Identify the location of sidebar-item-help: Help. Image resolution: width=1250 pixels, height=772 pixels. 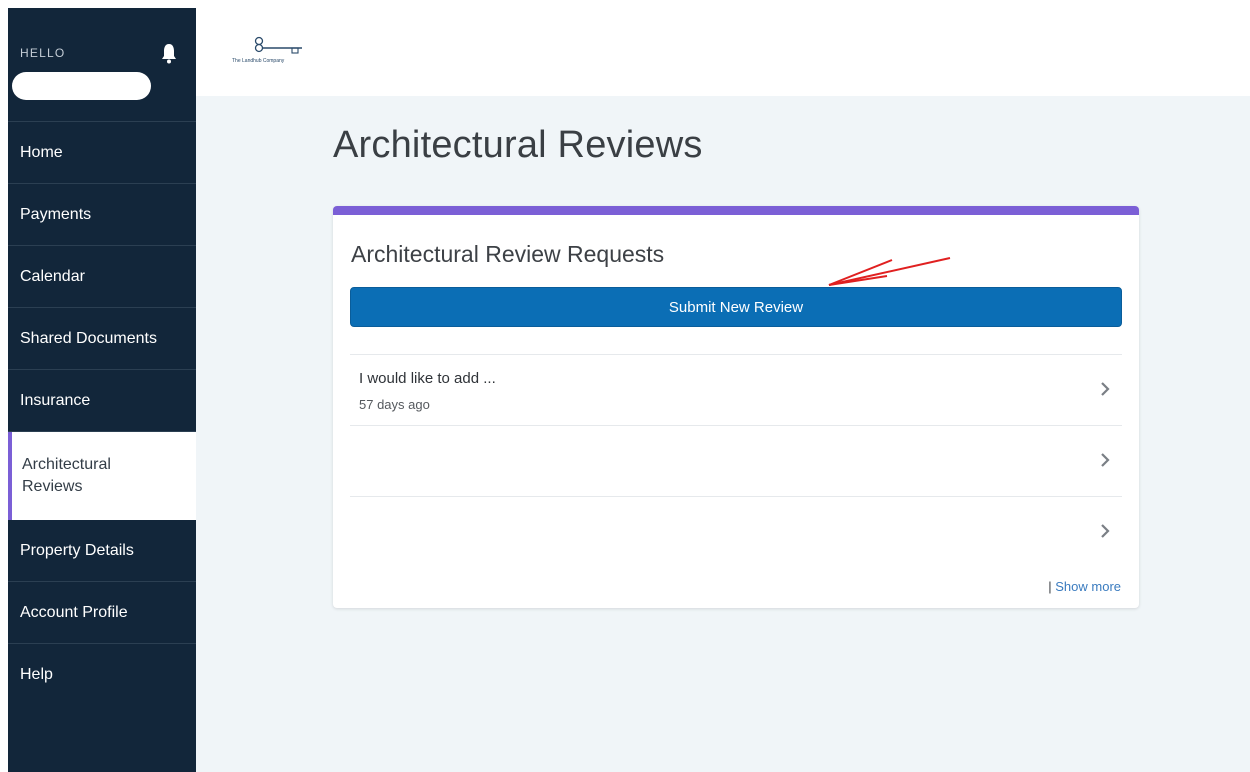
(102, 675).